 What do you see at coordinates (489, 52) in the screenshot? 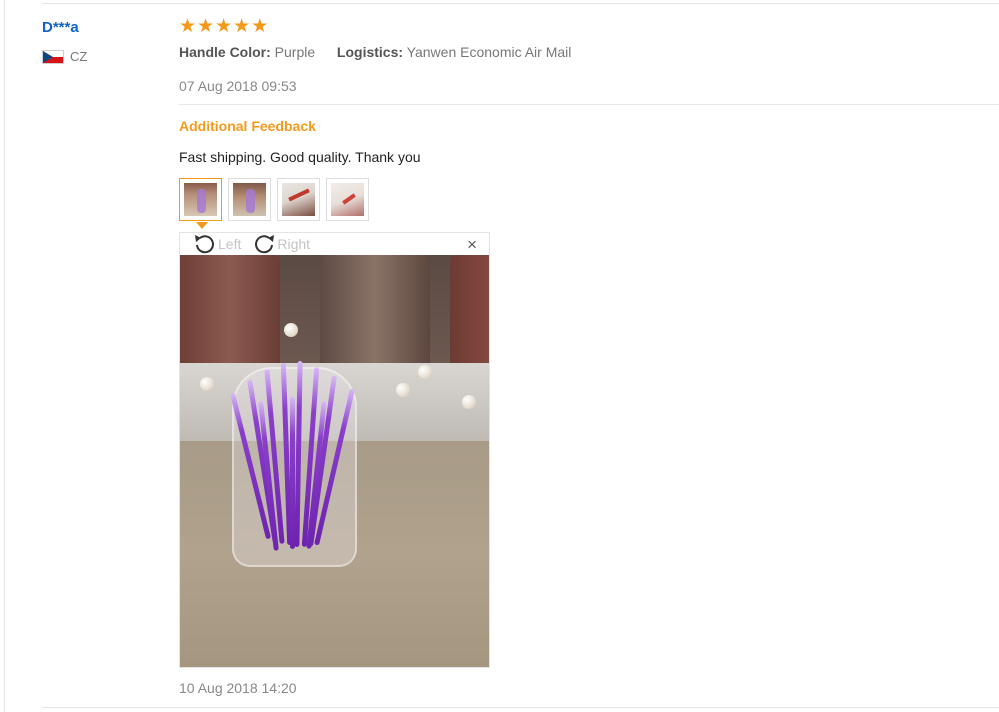
I see `attr-value-logistics: Yanwen Economic Air Mail` at bounding box center [489, 52].